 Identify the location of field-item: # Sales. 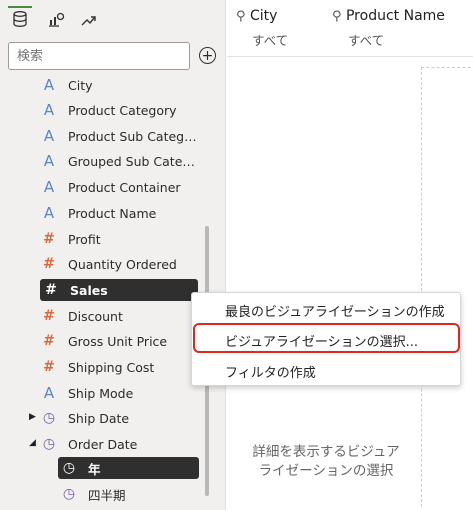
(119, 290).